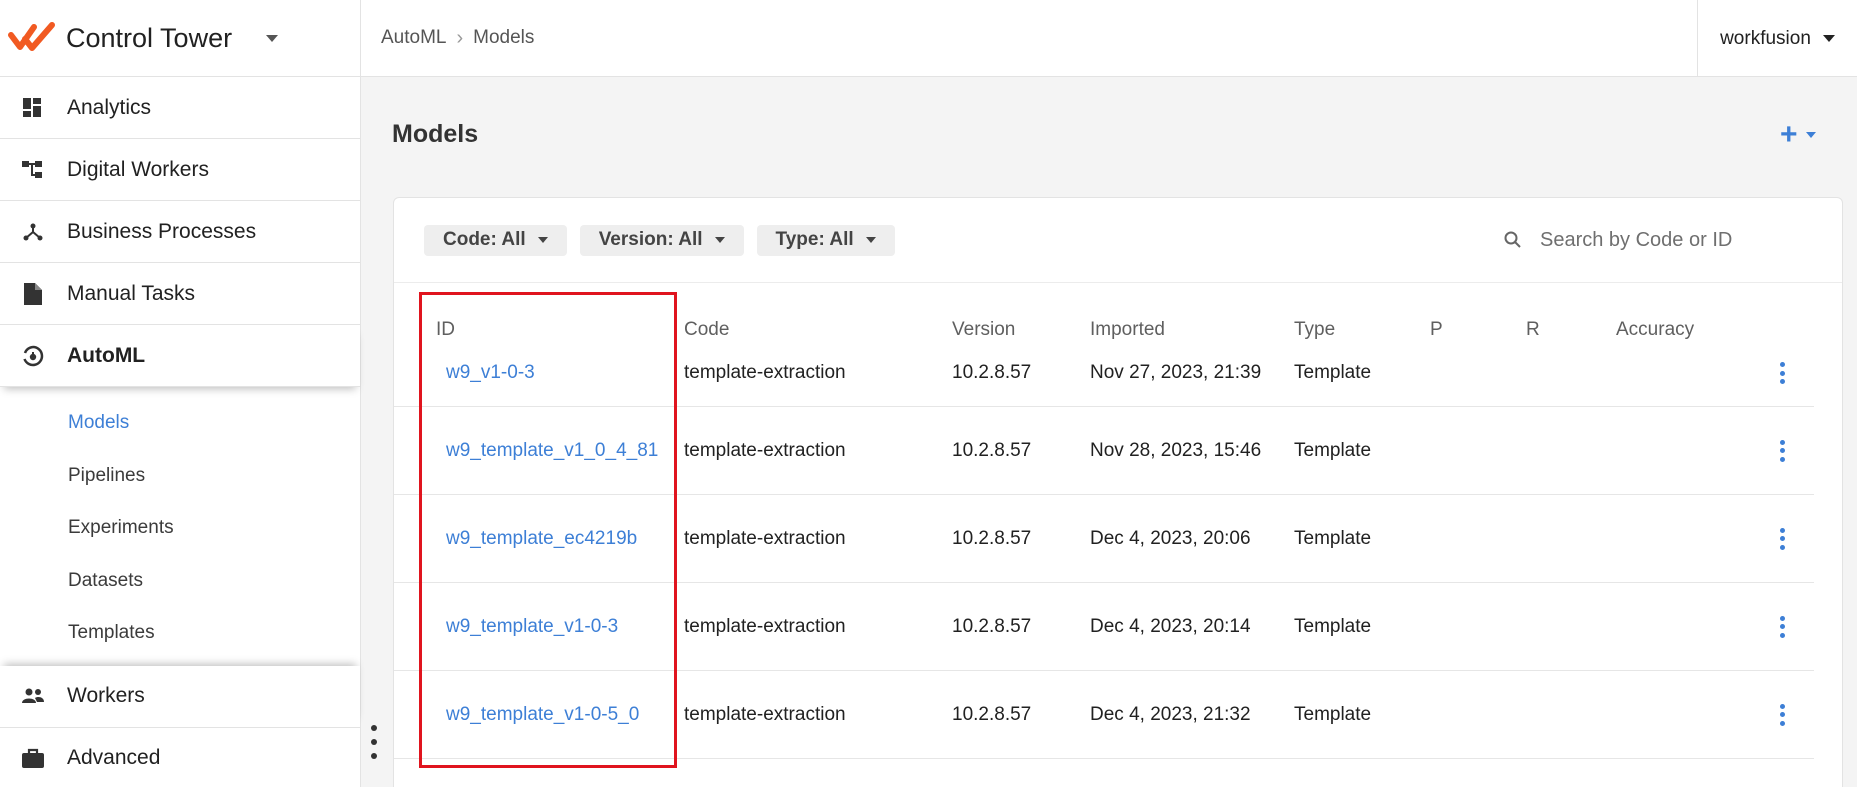 The width and height of the screenshot is (1857, 787). Describe the element at coordinates (490, 372) in the screenshot. I see `model-id-link: w9_v1-0-3` at that location.